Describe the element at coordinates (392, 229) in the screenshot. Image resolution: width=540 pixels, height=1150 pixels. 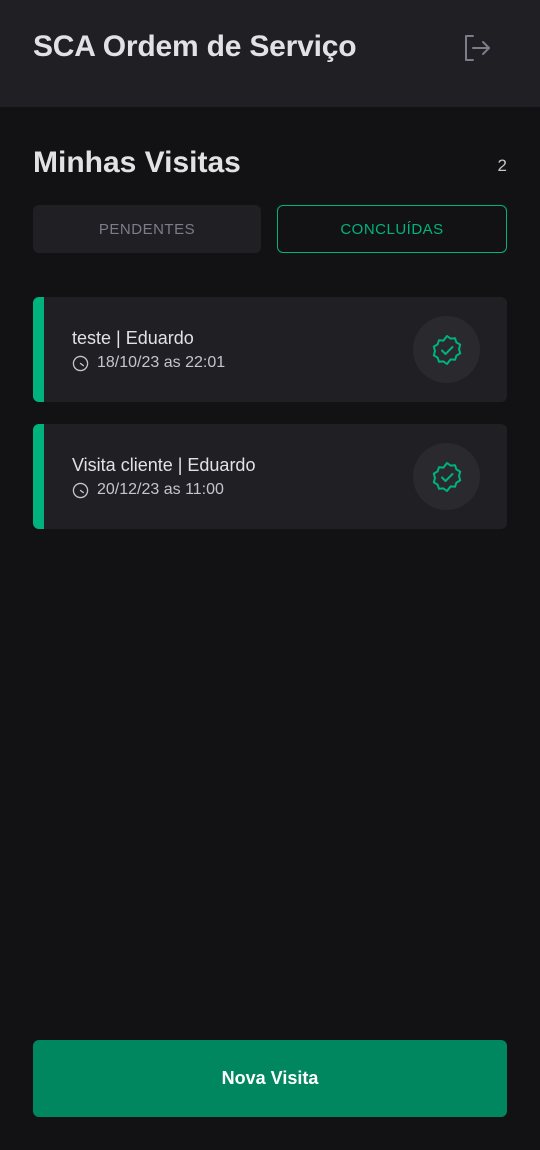
I see `tab-completed: CONCLUÍDAS` at that location.